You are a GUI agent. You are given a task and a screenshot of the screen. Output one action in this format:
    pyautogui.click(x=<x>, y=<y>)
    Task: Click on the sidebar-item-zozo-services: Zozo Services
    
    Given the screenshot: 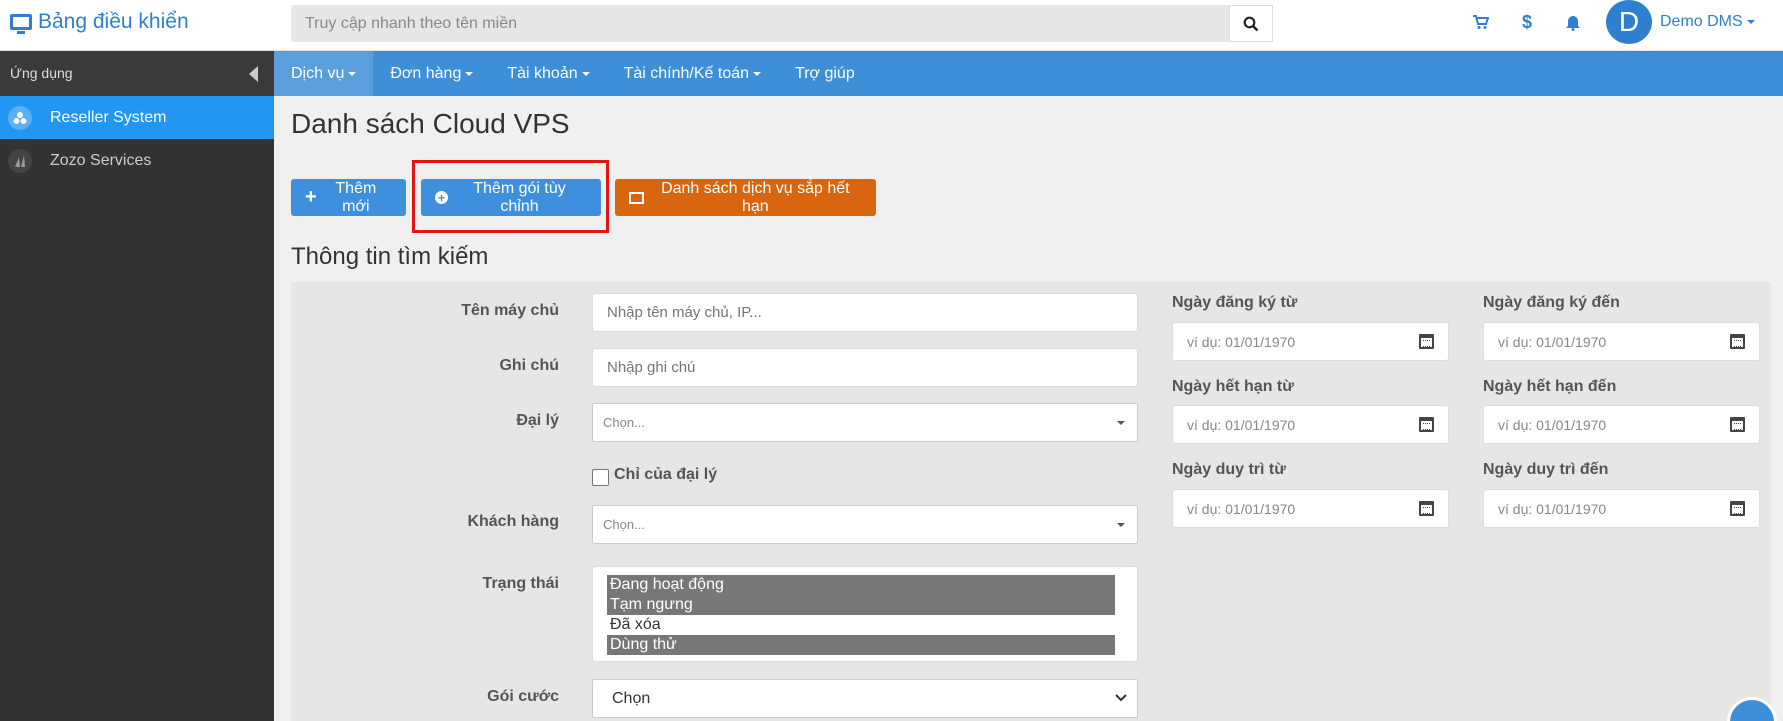 What is the action you would take?
    pyautogui.click(x=137, y=160)
    